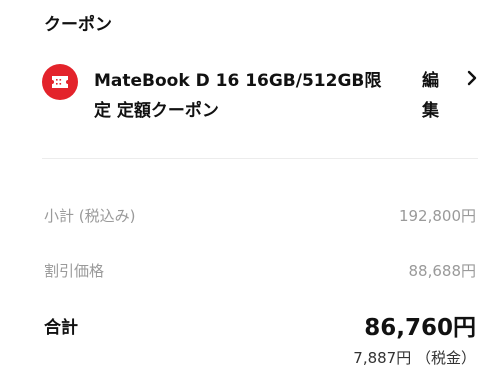  I want to click on coupon-name: MateBook D 16 16GB/512GB限定 定額クーポン, so click(238, 96).